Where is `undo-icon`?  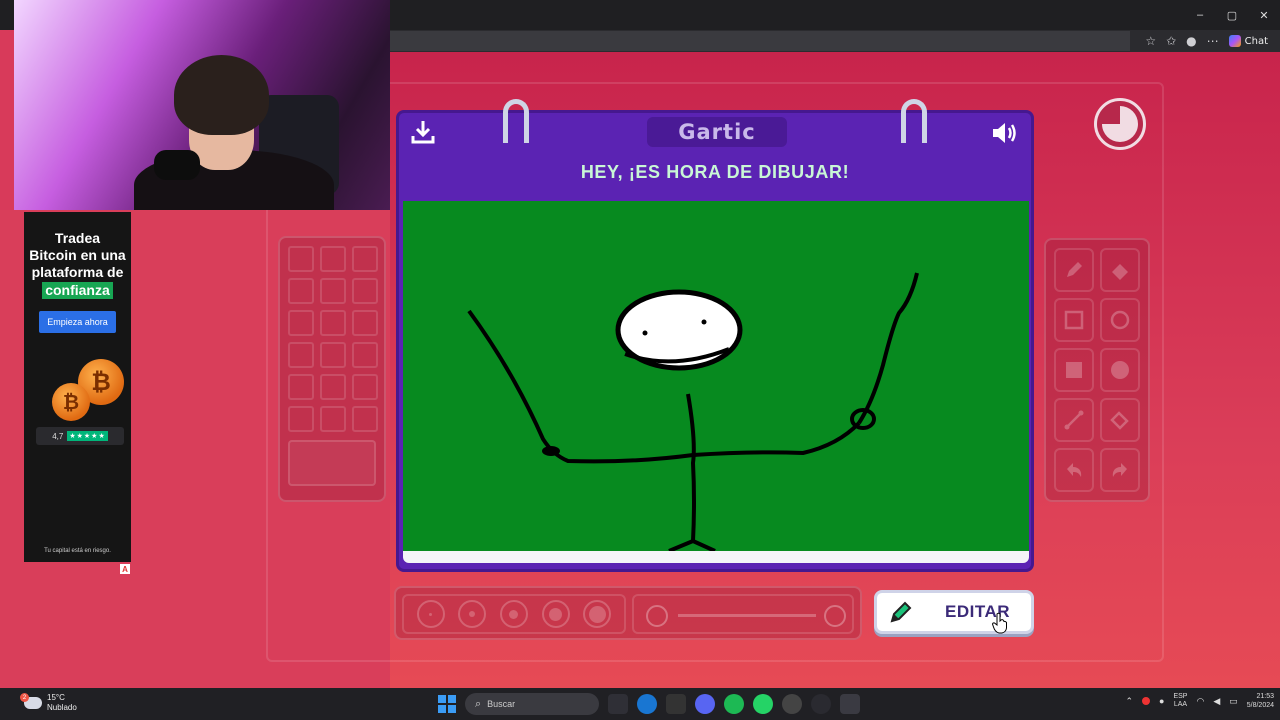
undo-icon is located at coordinates (1074, 470).